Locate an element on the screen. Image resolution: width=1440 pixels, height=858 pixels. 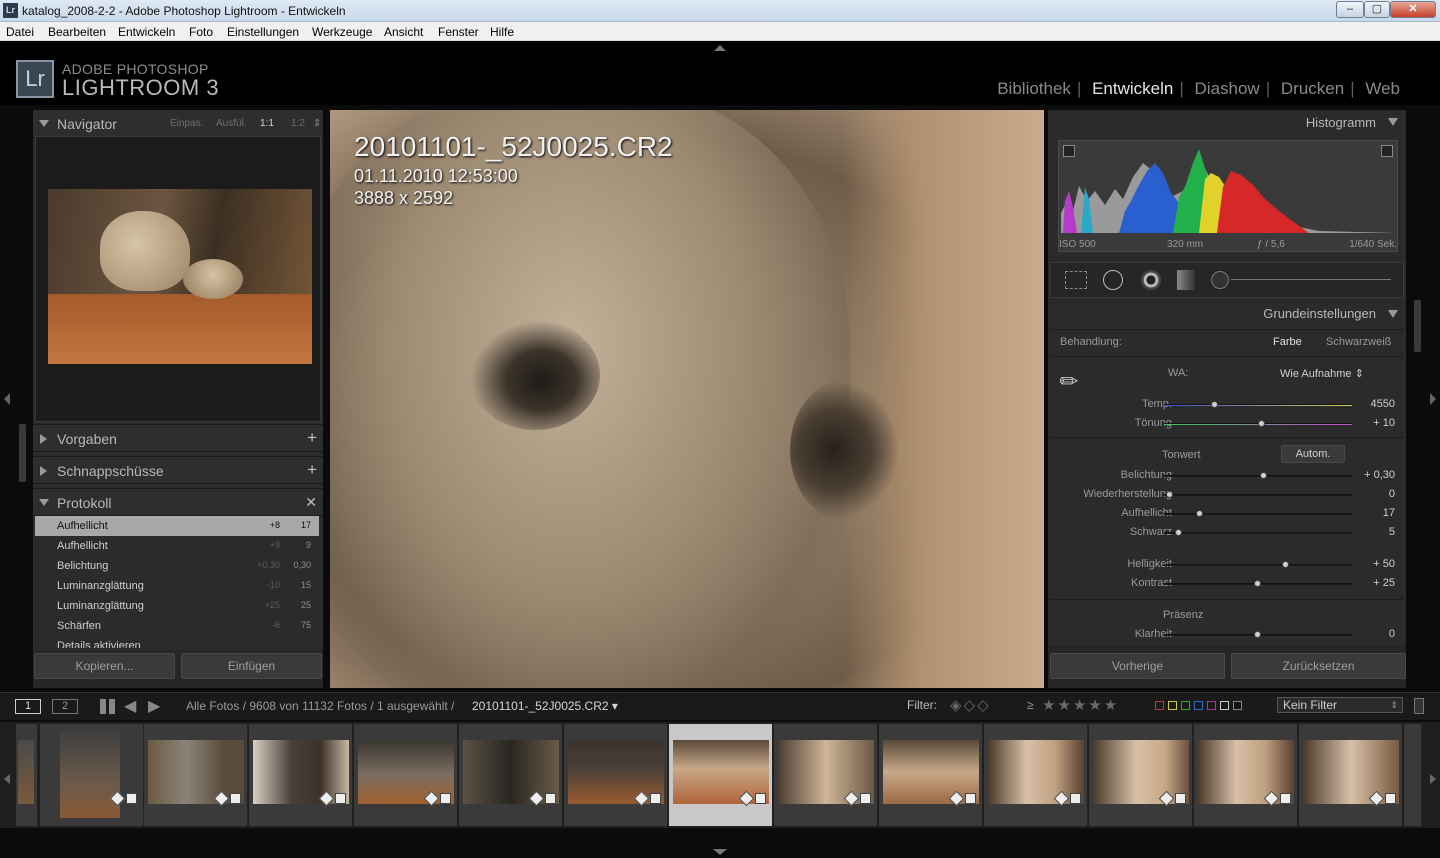
spot-removal-icon is located at coordinates (1113, 280).